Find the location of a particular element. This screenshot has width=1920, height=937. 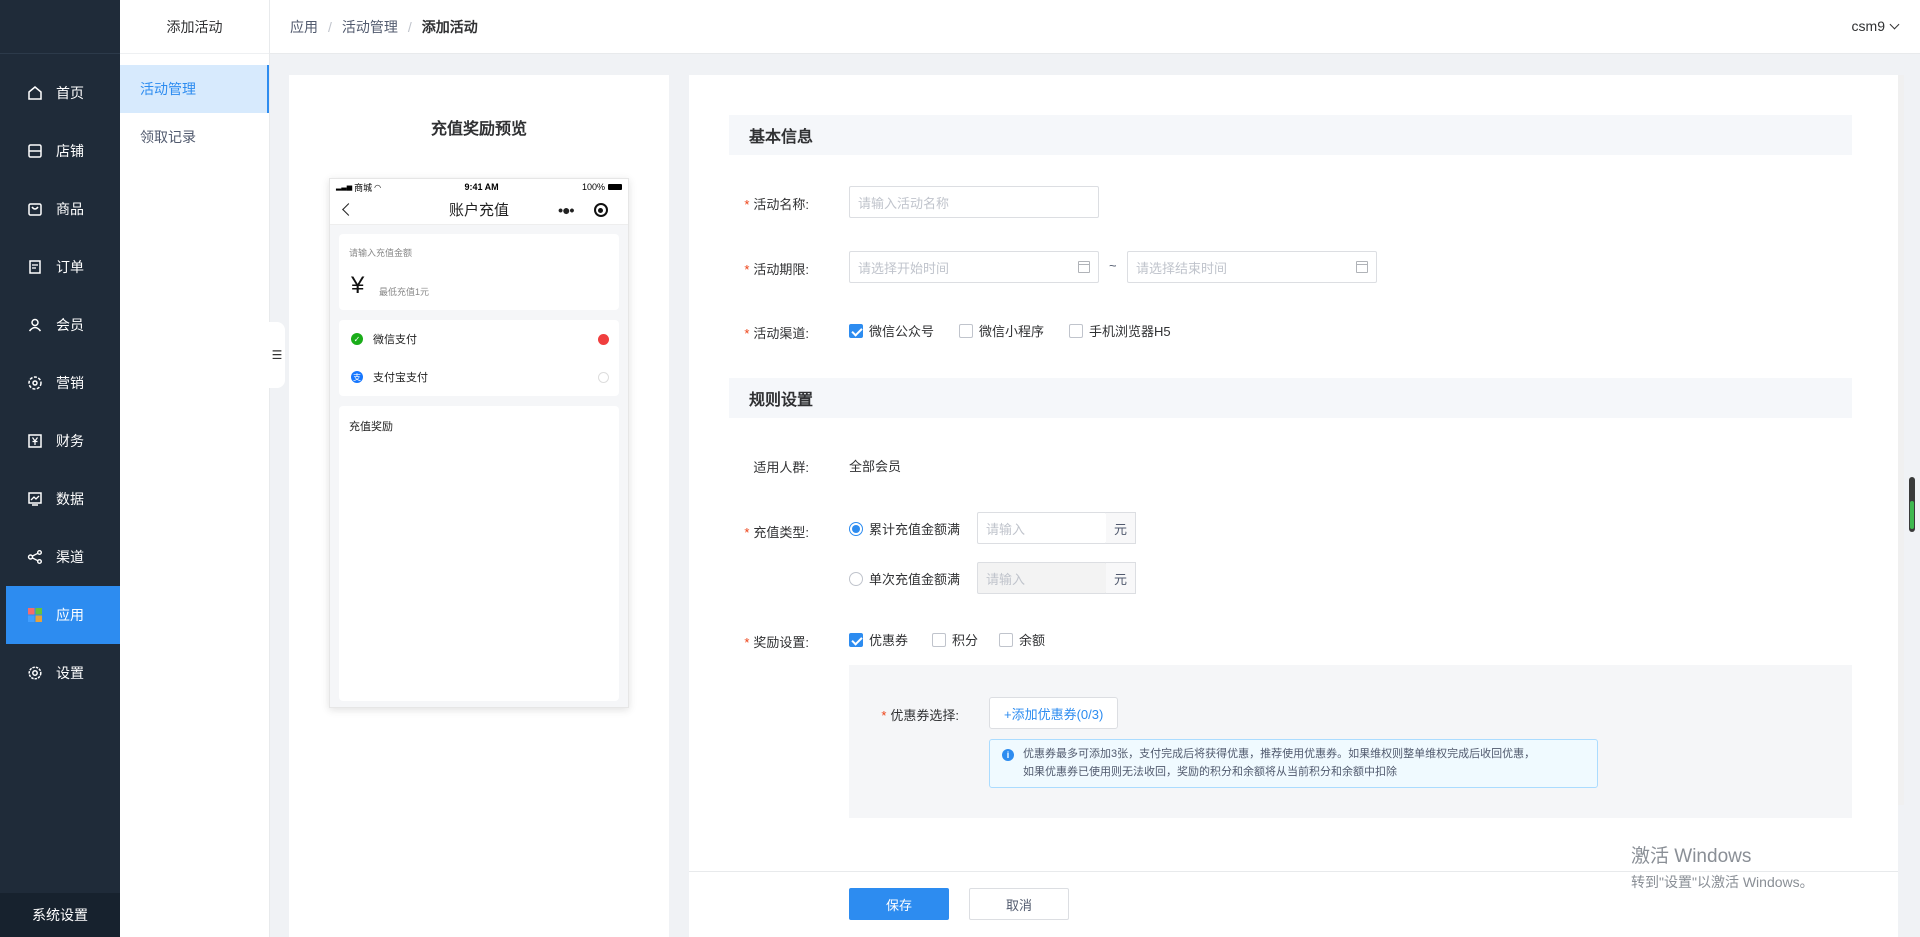

start-time-placeholder: 请选择开始时间 is located at coordinates (904, 268).